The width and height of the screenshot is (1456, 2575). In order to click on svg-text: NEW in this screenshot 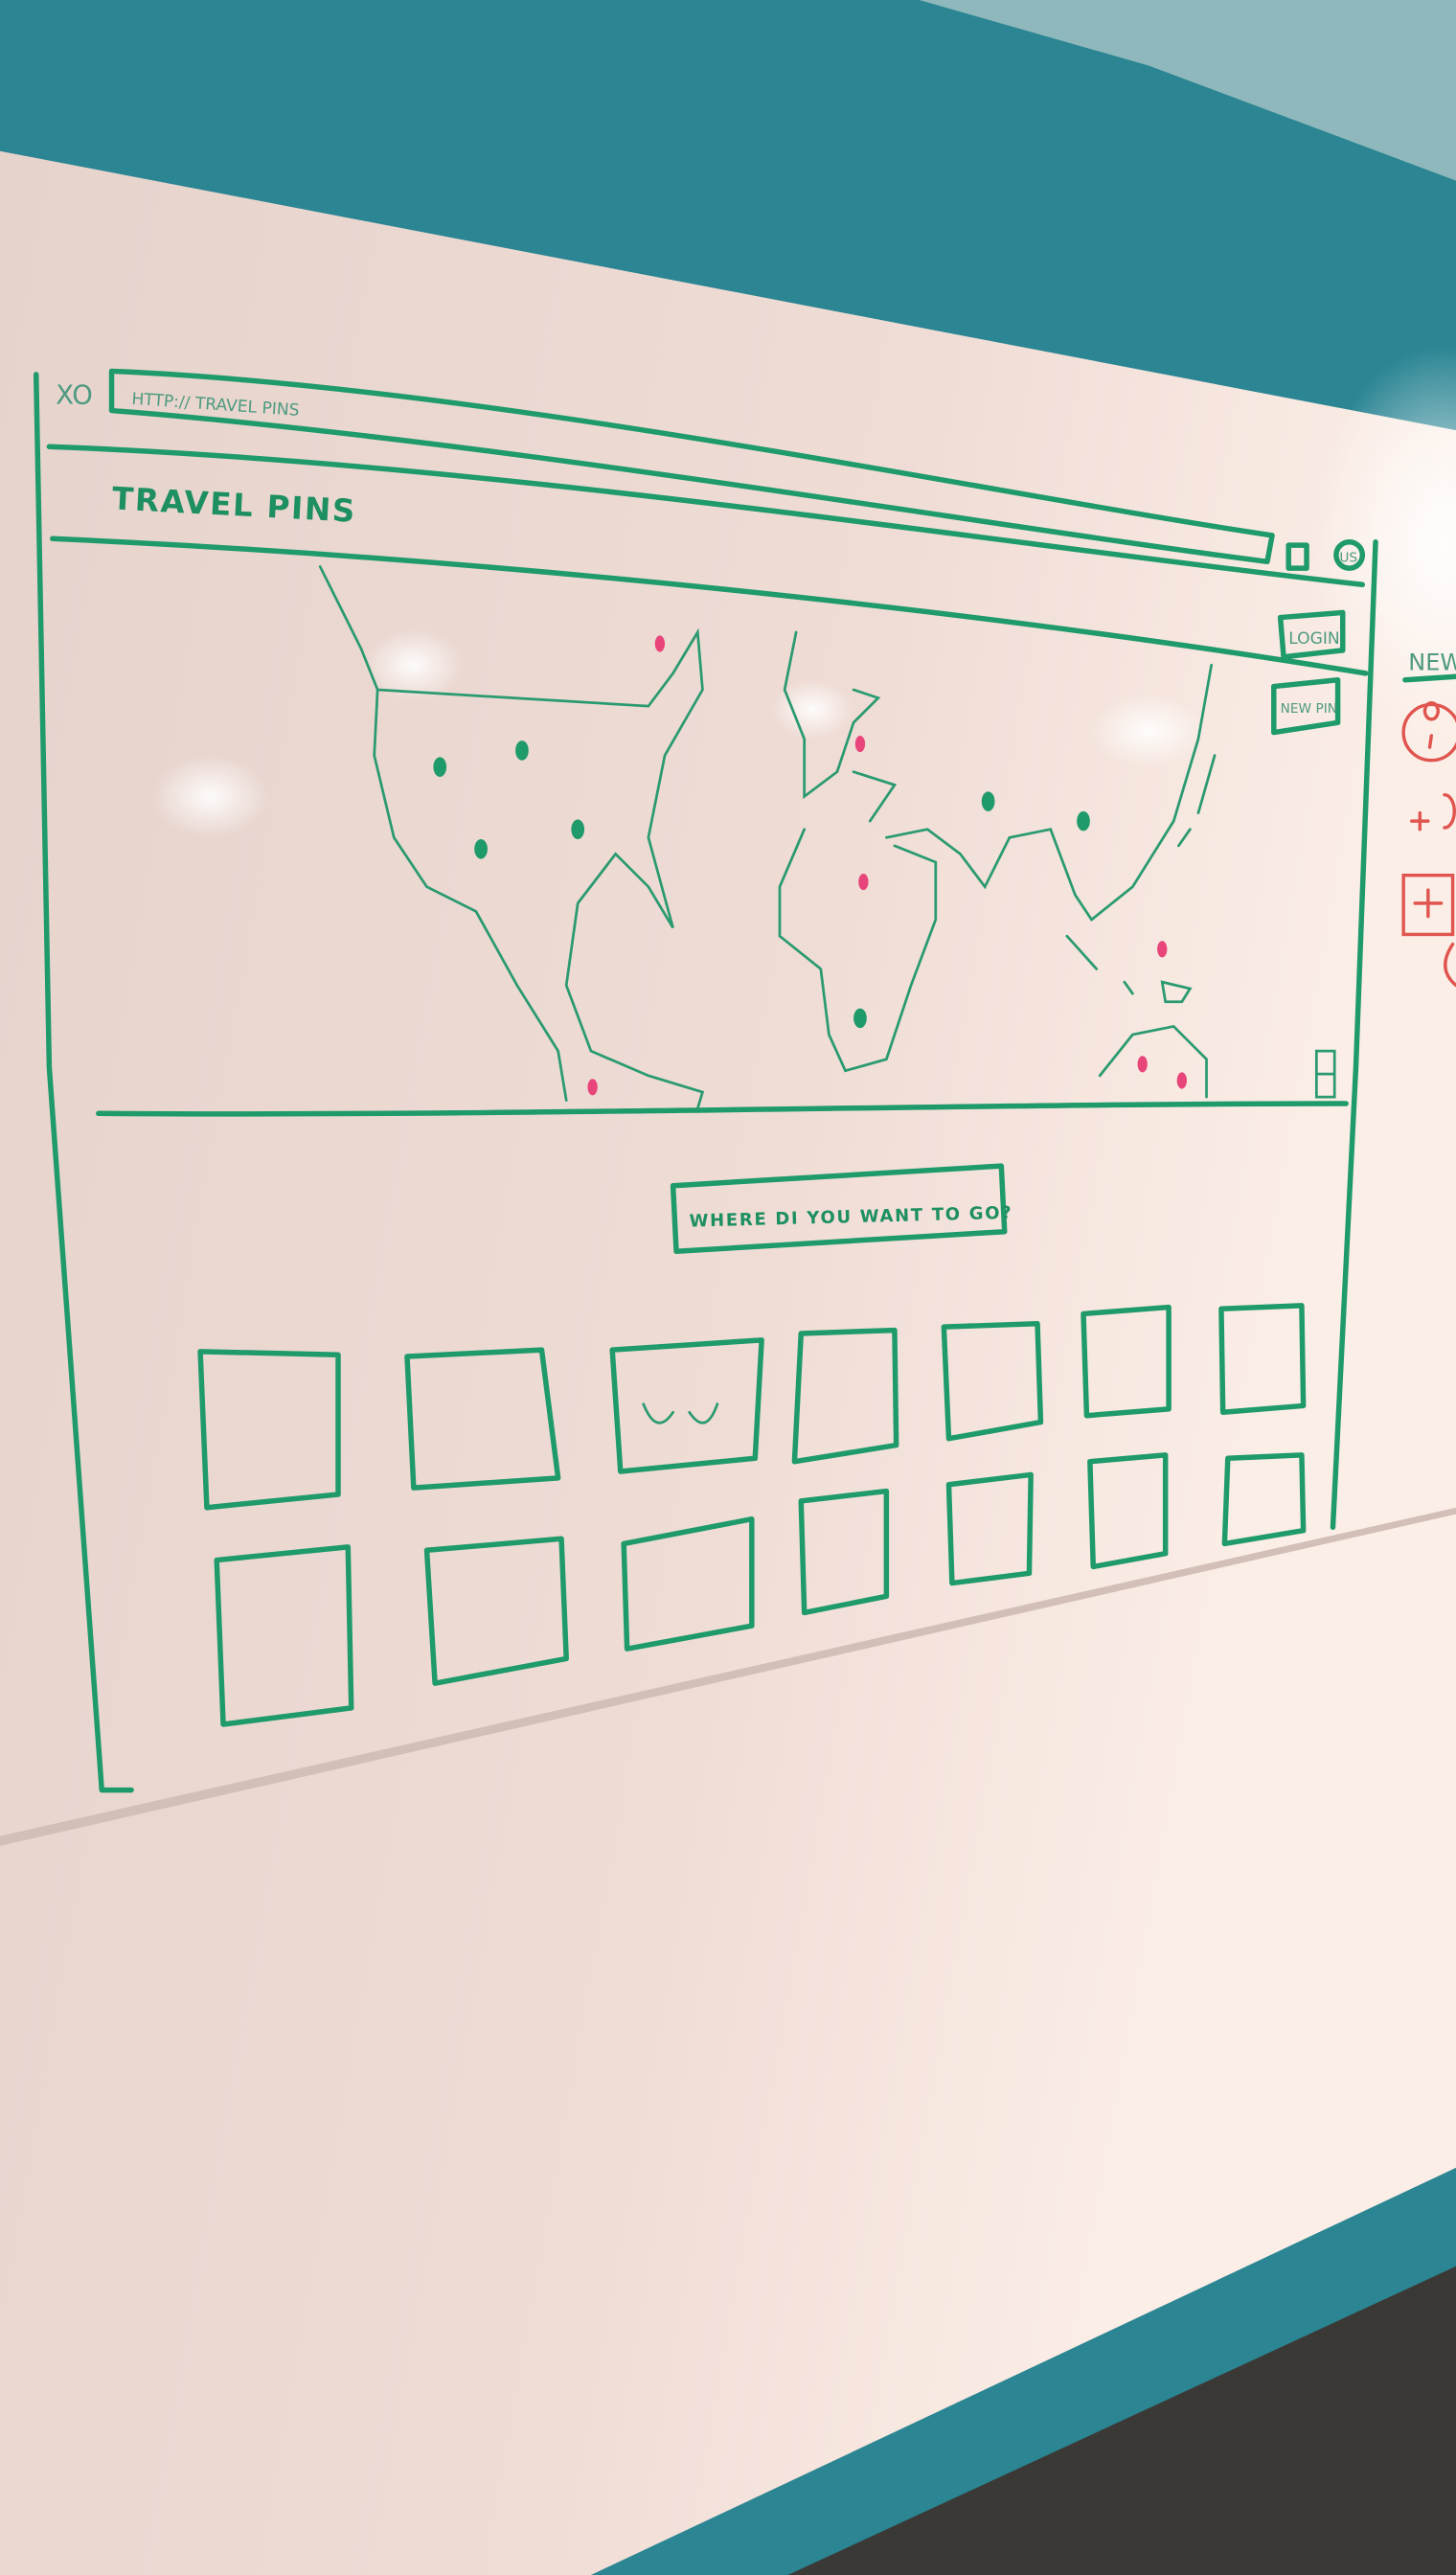, I will do `click(1432, 662)`.